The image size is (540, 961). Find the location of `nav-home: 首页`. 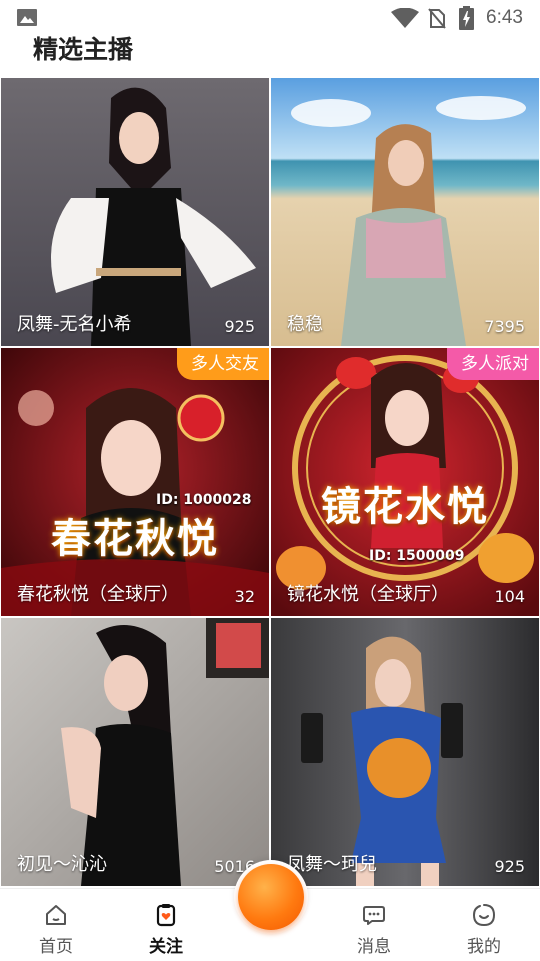

nav-home: 首页 is located at coordinates (56, 925).